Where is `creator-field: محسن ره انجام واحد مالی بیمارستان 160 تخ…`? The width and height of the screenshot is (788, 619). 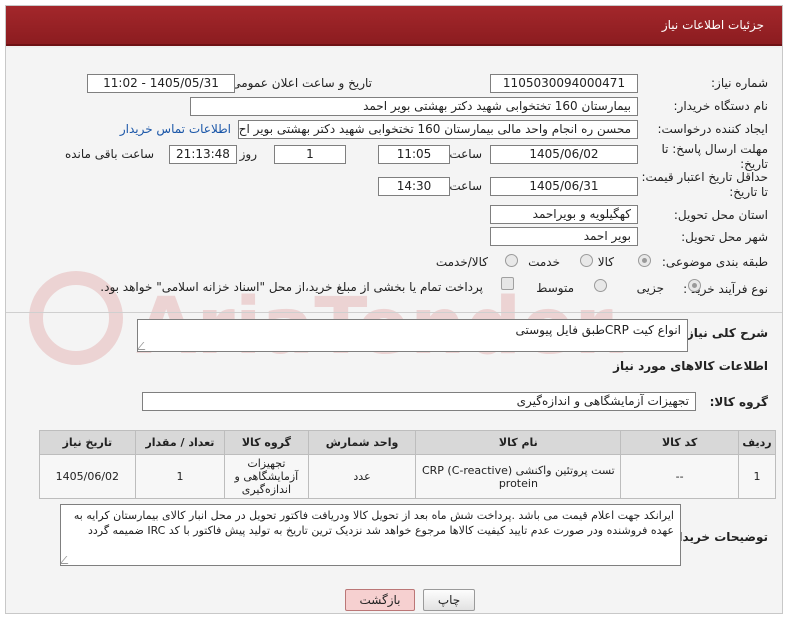 creator-field: محسن ره انجام واحد مالی بیمارستان 160 تخ… is located at coordinates (438, 129).